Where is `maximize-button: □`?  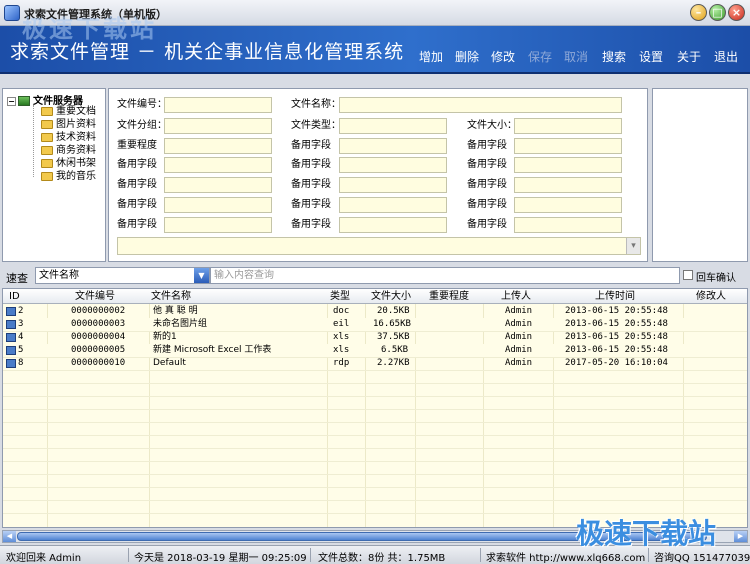 maximize-button: □ is located at coordinates (717, 12).